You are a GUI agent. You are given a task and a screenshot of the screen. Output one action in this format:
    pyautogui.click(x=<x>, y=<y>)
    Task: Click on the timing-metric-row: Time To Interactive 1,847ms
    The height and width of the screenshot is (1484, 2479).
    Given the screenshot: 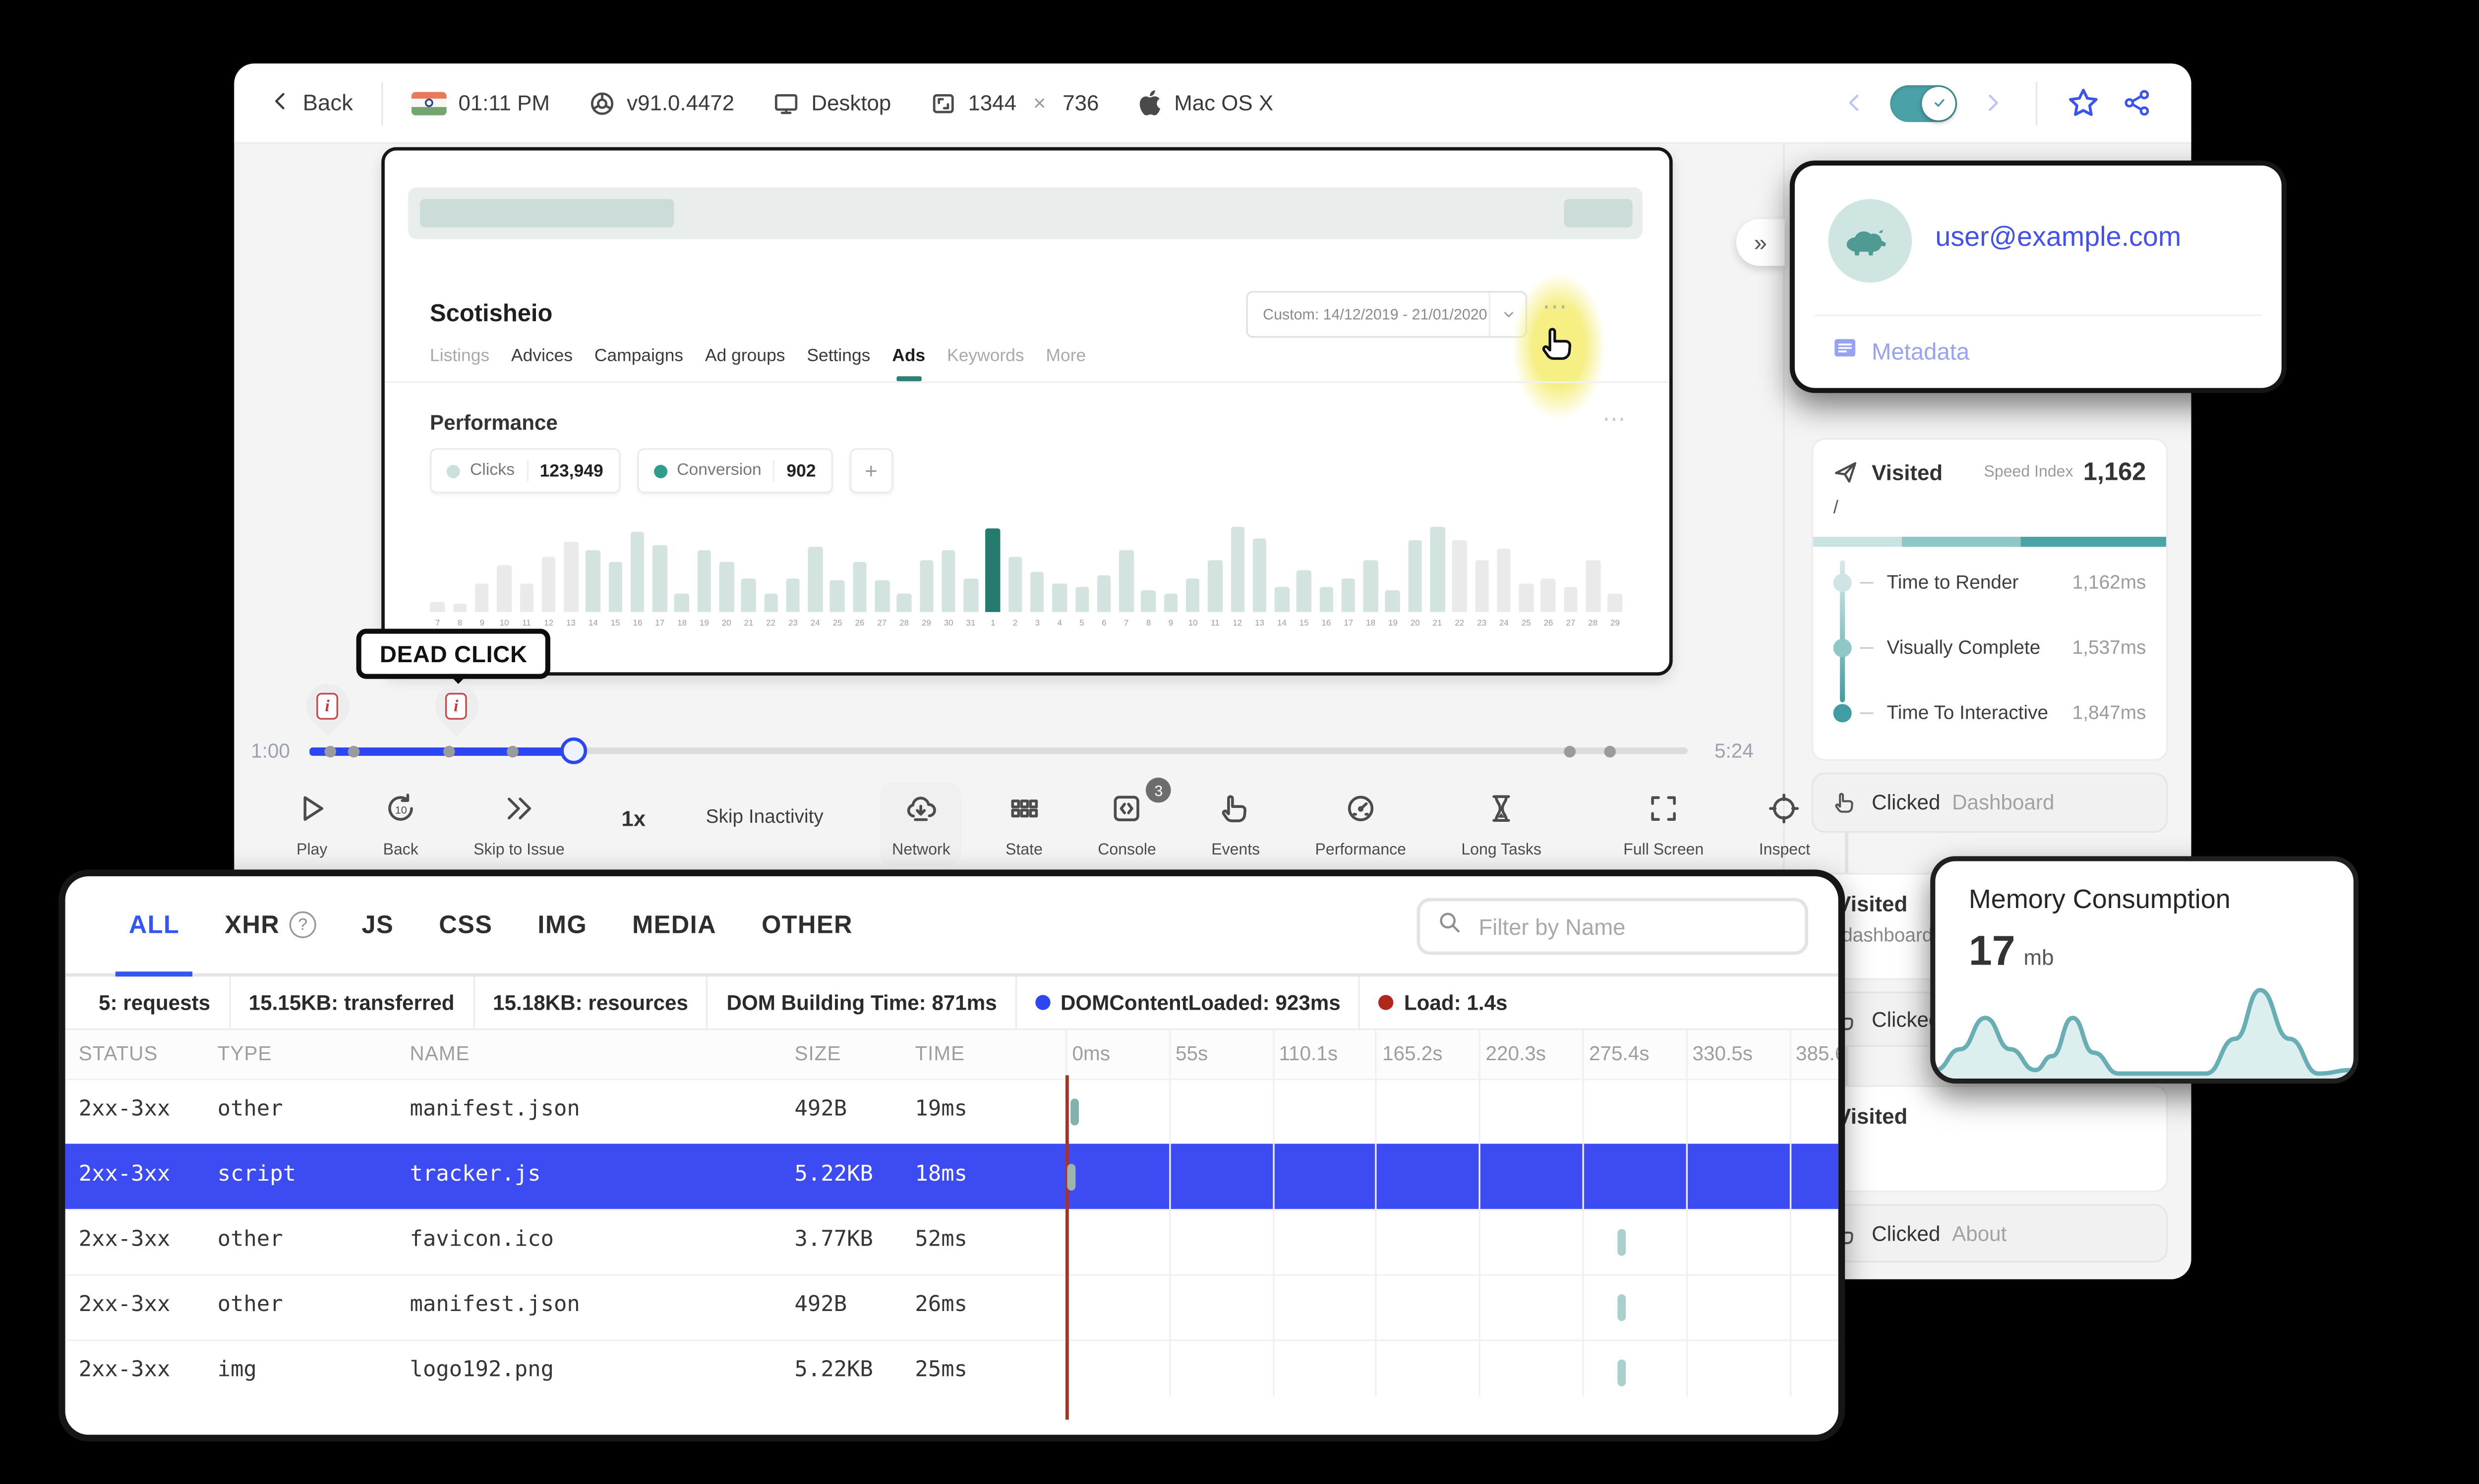 What is the action you would take?
    pyautogui.click(x=1989, y=713)
    